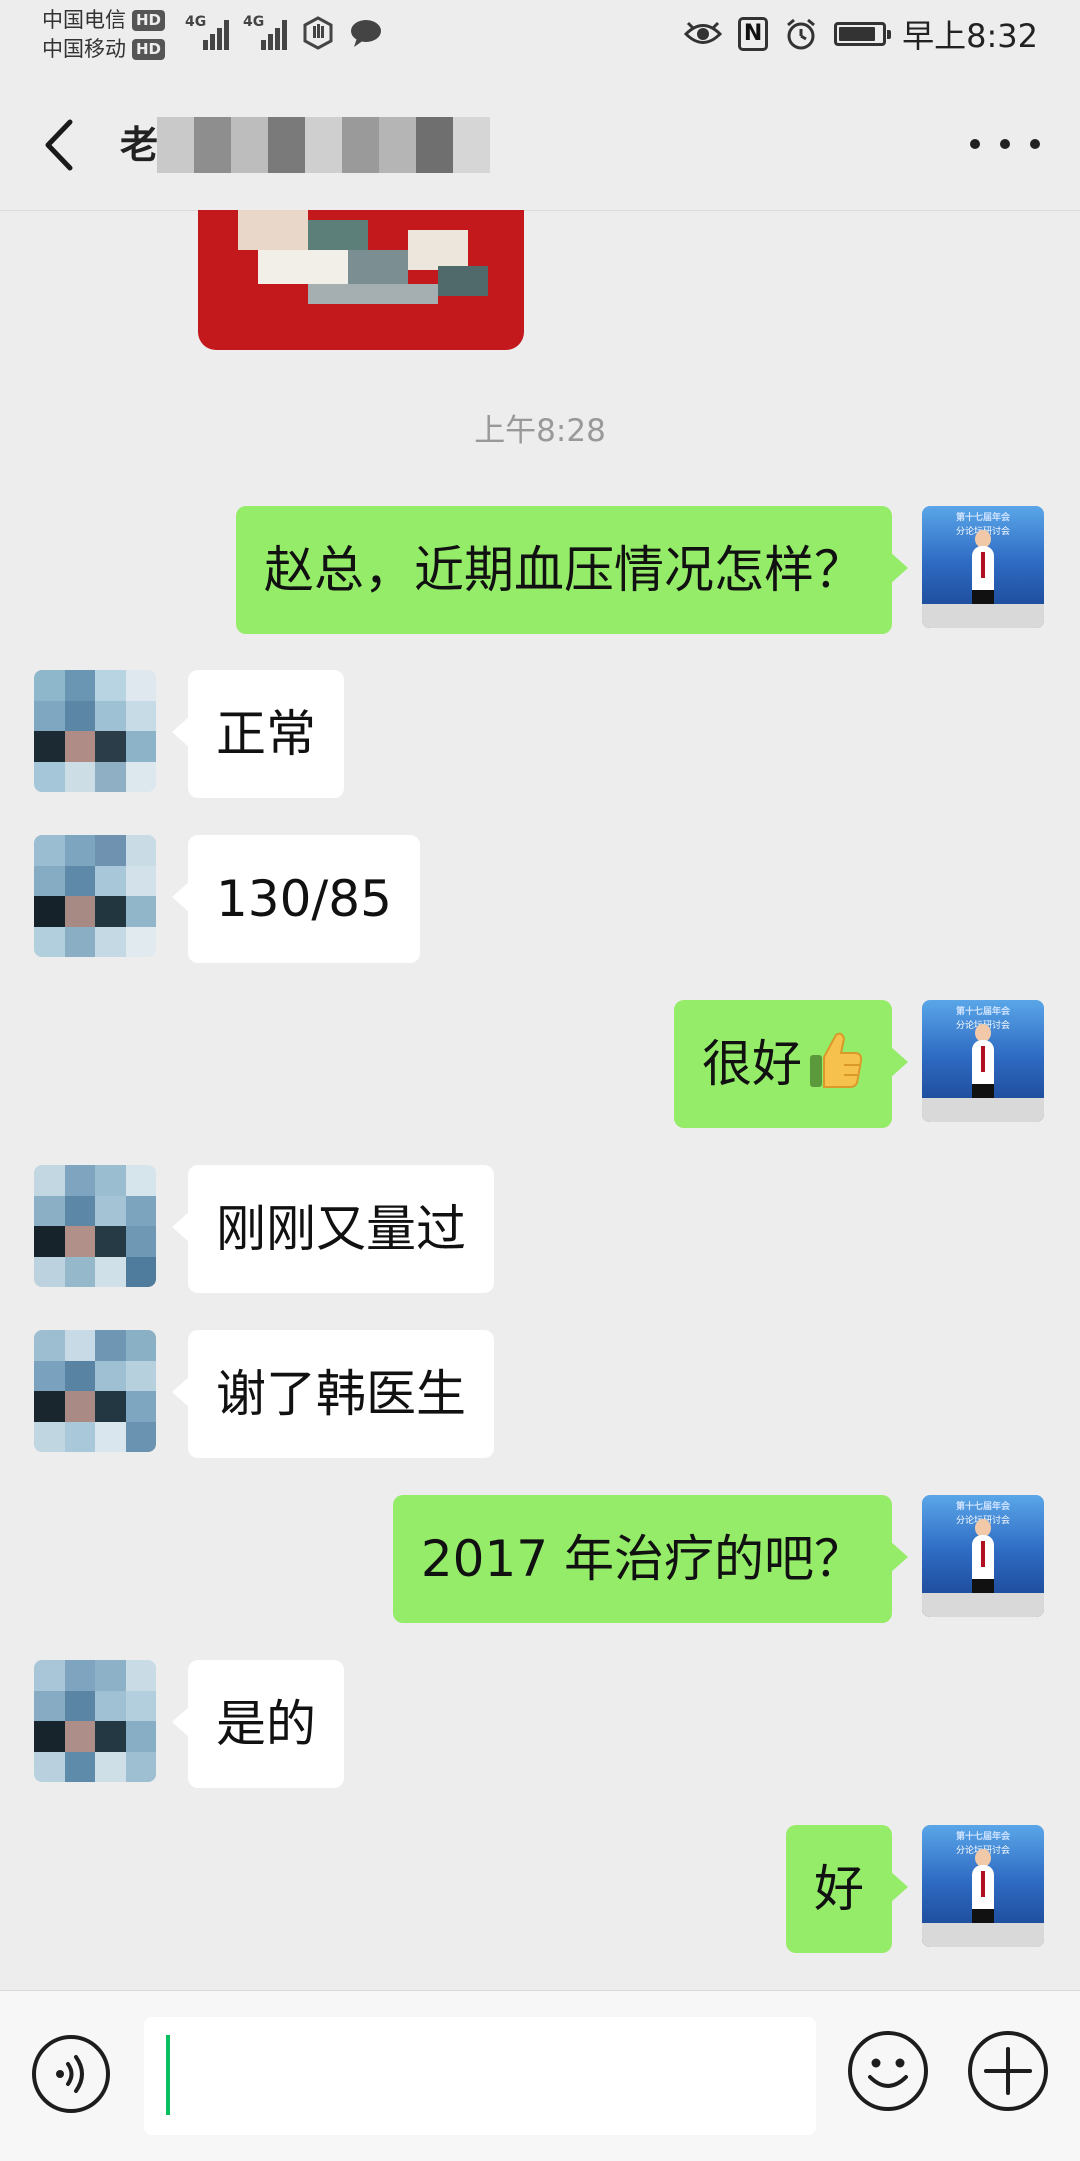  Describe the element at coordinates (341, 1394) in the screenshot. I see `message-text: 谢了韩医生` at that location.